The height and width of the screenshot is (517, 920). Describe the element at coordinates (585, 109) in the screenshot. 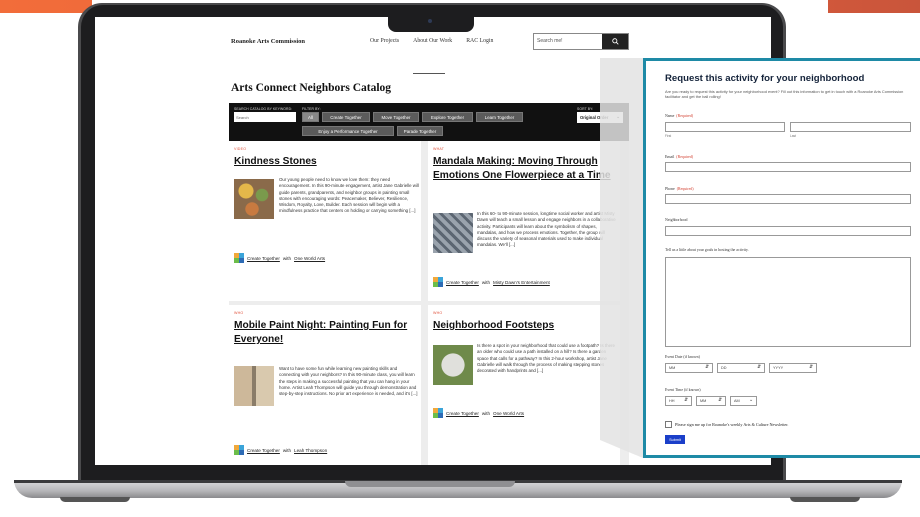

I see `sort-label: SORT BY:` at that location.